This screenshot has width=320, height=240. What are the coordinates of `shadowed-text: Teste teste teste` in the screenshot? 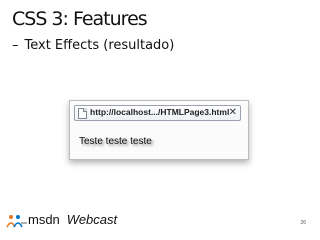 It's located at (115, 141).